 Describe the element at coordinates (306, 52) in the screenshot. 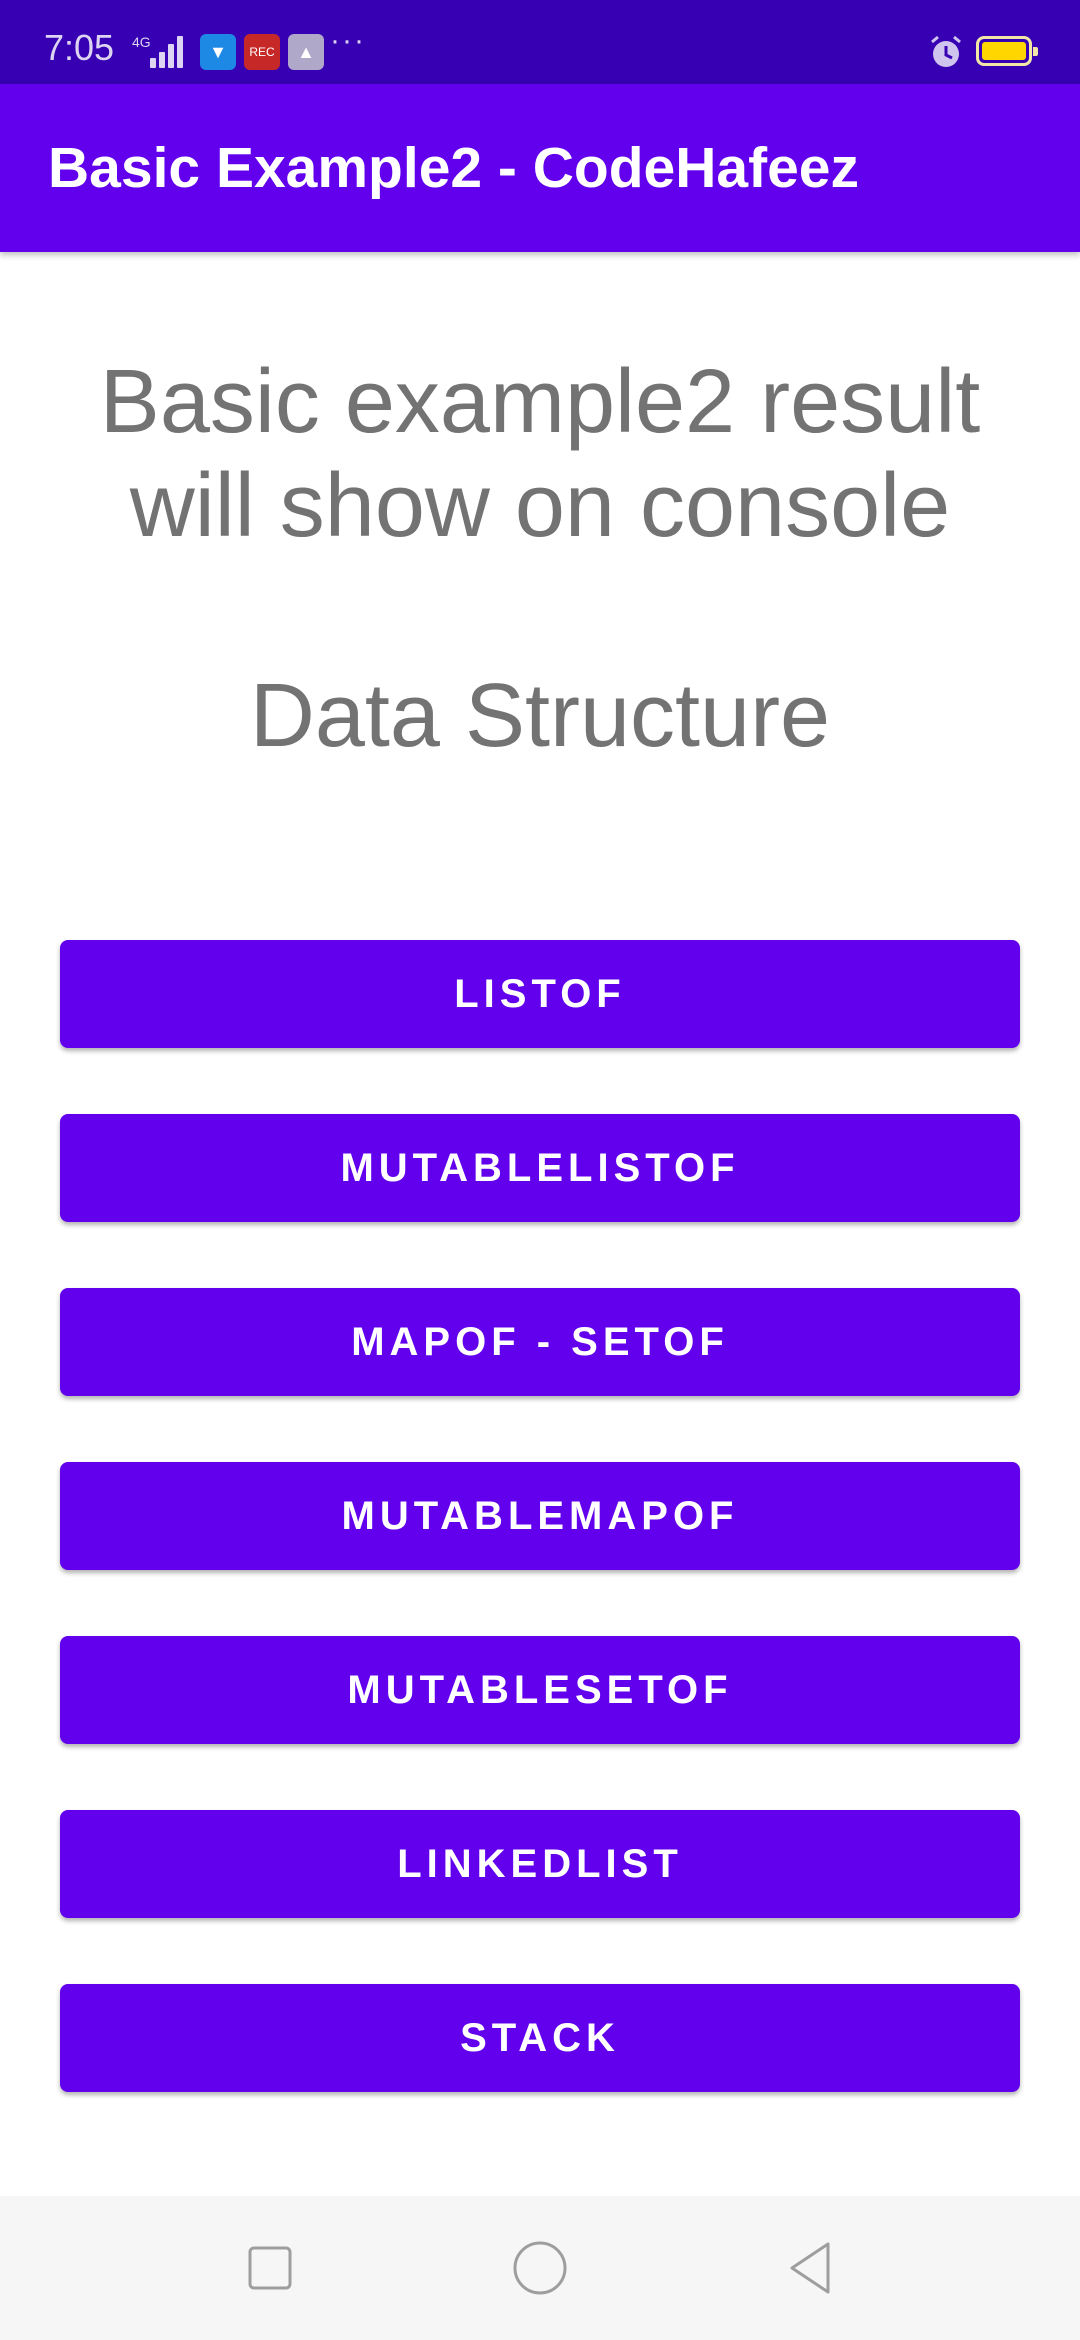

I see `drive-icon: ▲` at that location.